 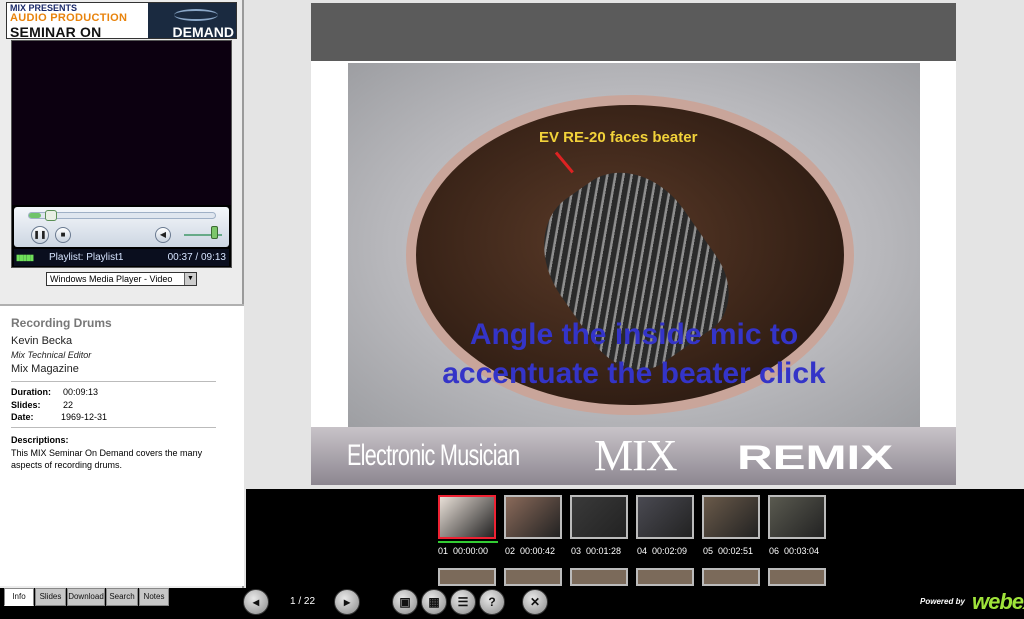 I want to click on prev-icon: ◂, so click(x=256, y=602).